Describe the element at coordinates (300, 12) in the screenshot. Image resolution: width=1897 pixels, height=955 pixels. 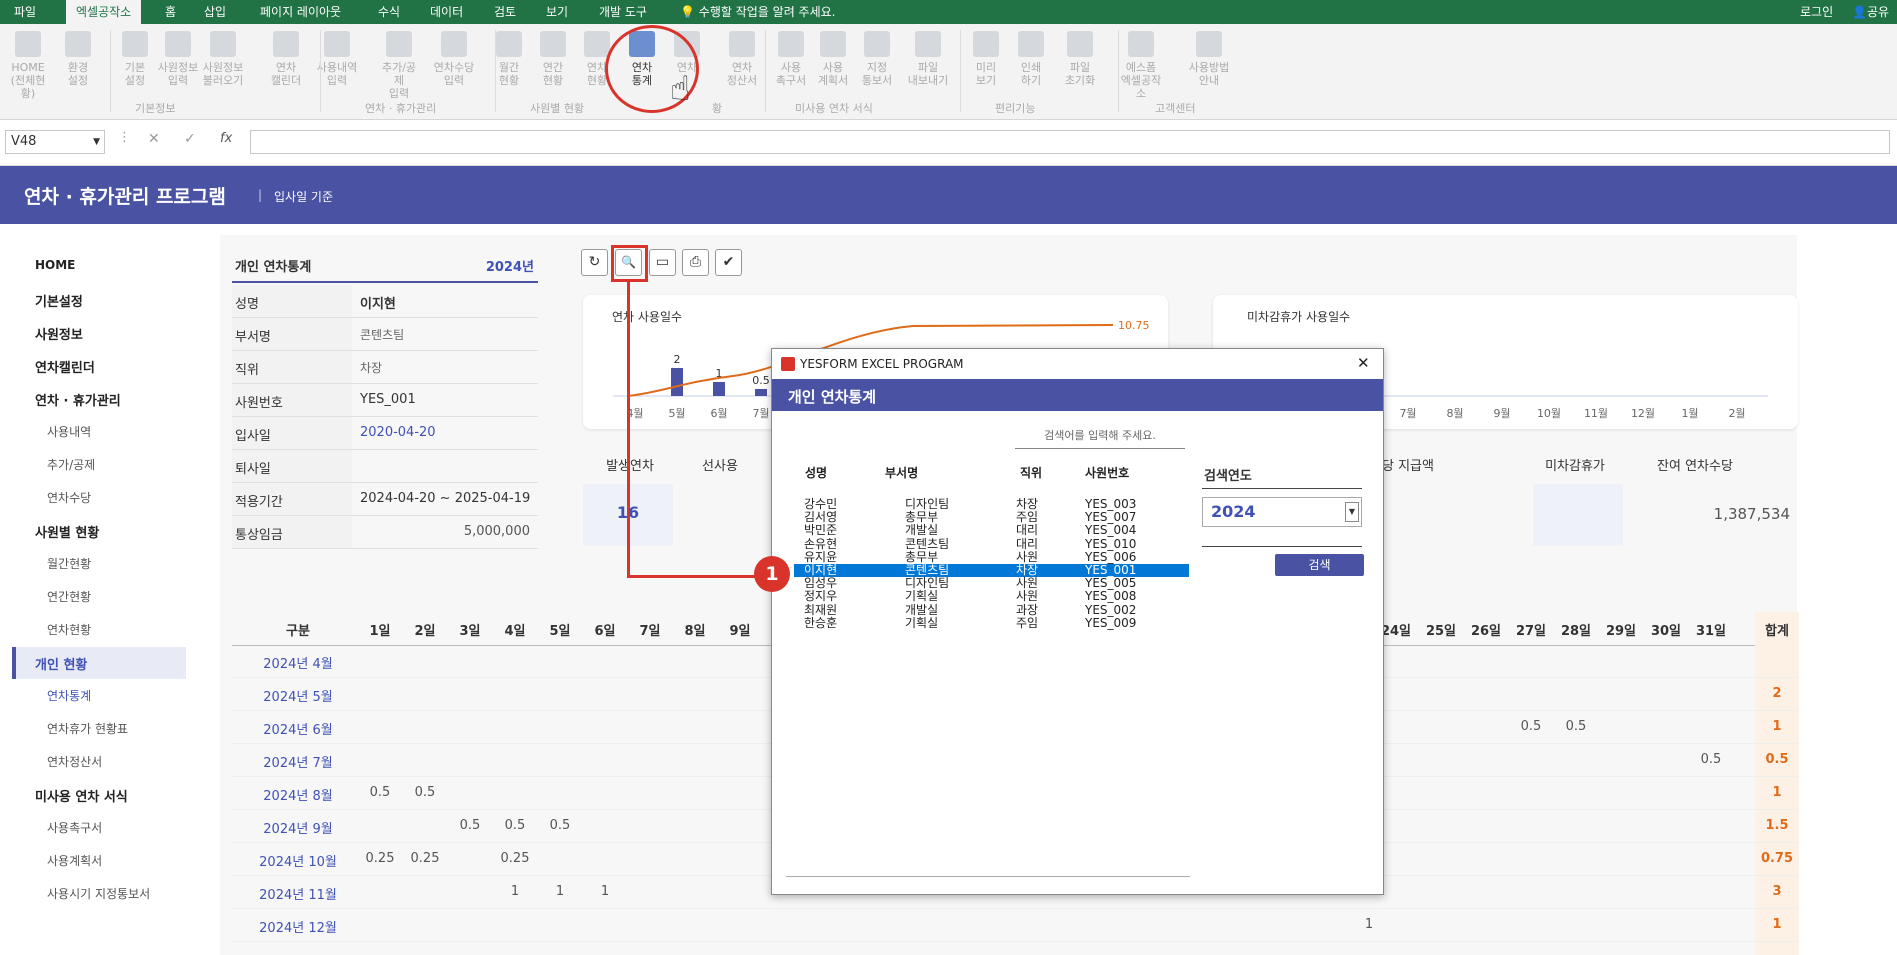
I see `menu-4: 페이지 레이아웃` at that location.